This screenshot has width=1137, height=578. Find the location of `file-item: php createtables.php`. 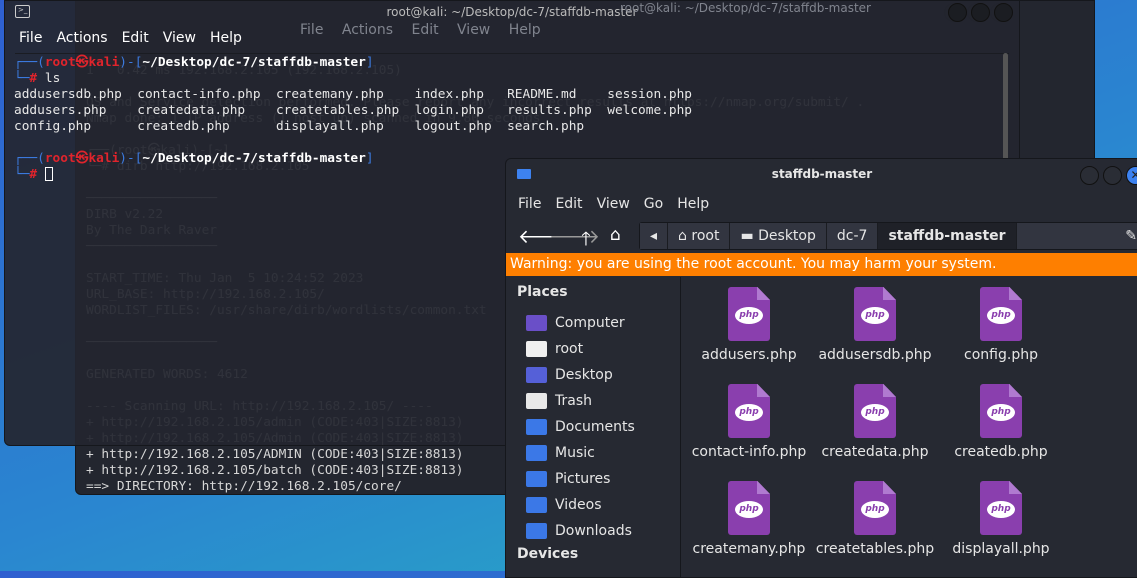

file-item: php createtables.php is located at coordinates (875, 512).